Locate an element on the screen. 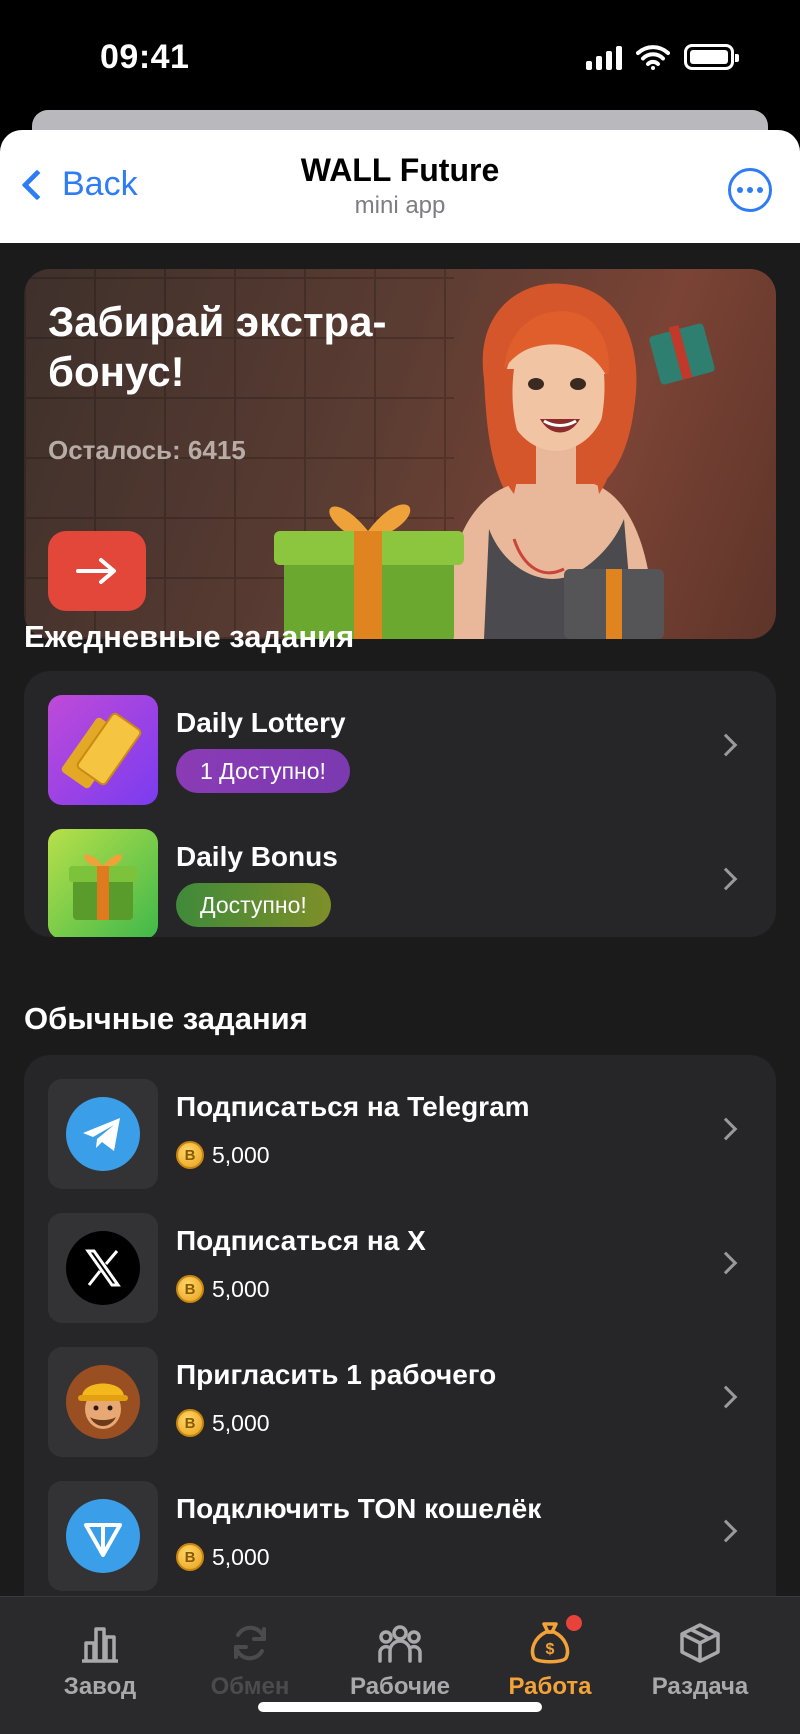  task-title: Daily Lottery is located at coordinates (261, 722).